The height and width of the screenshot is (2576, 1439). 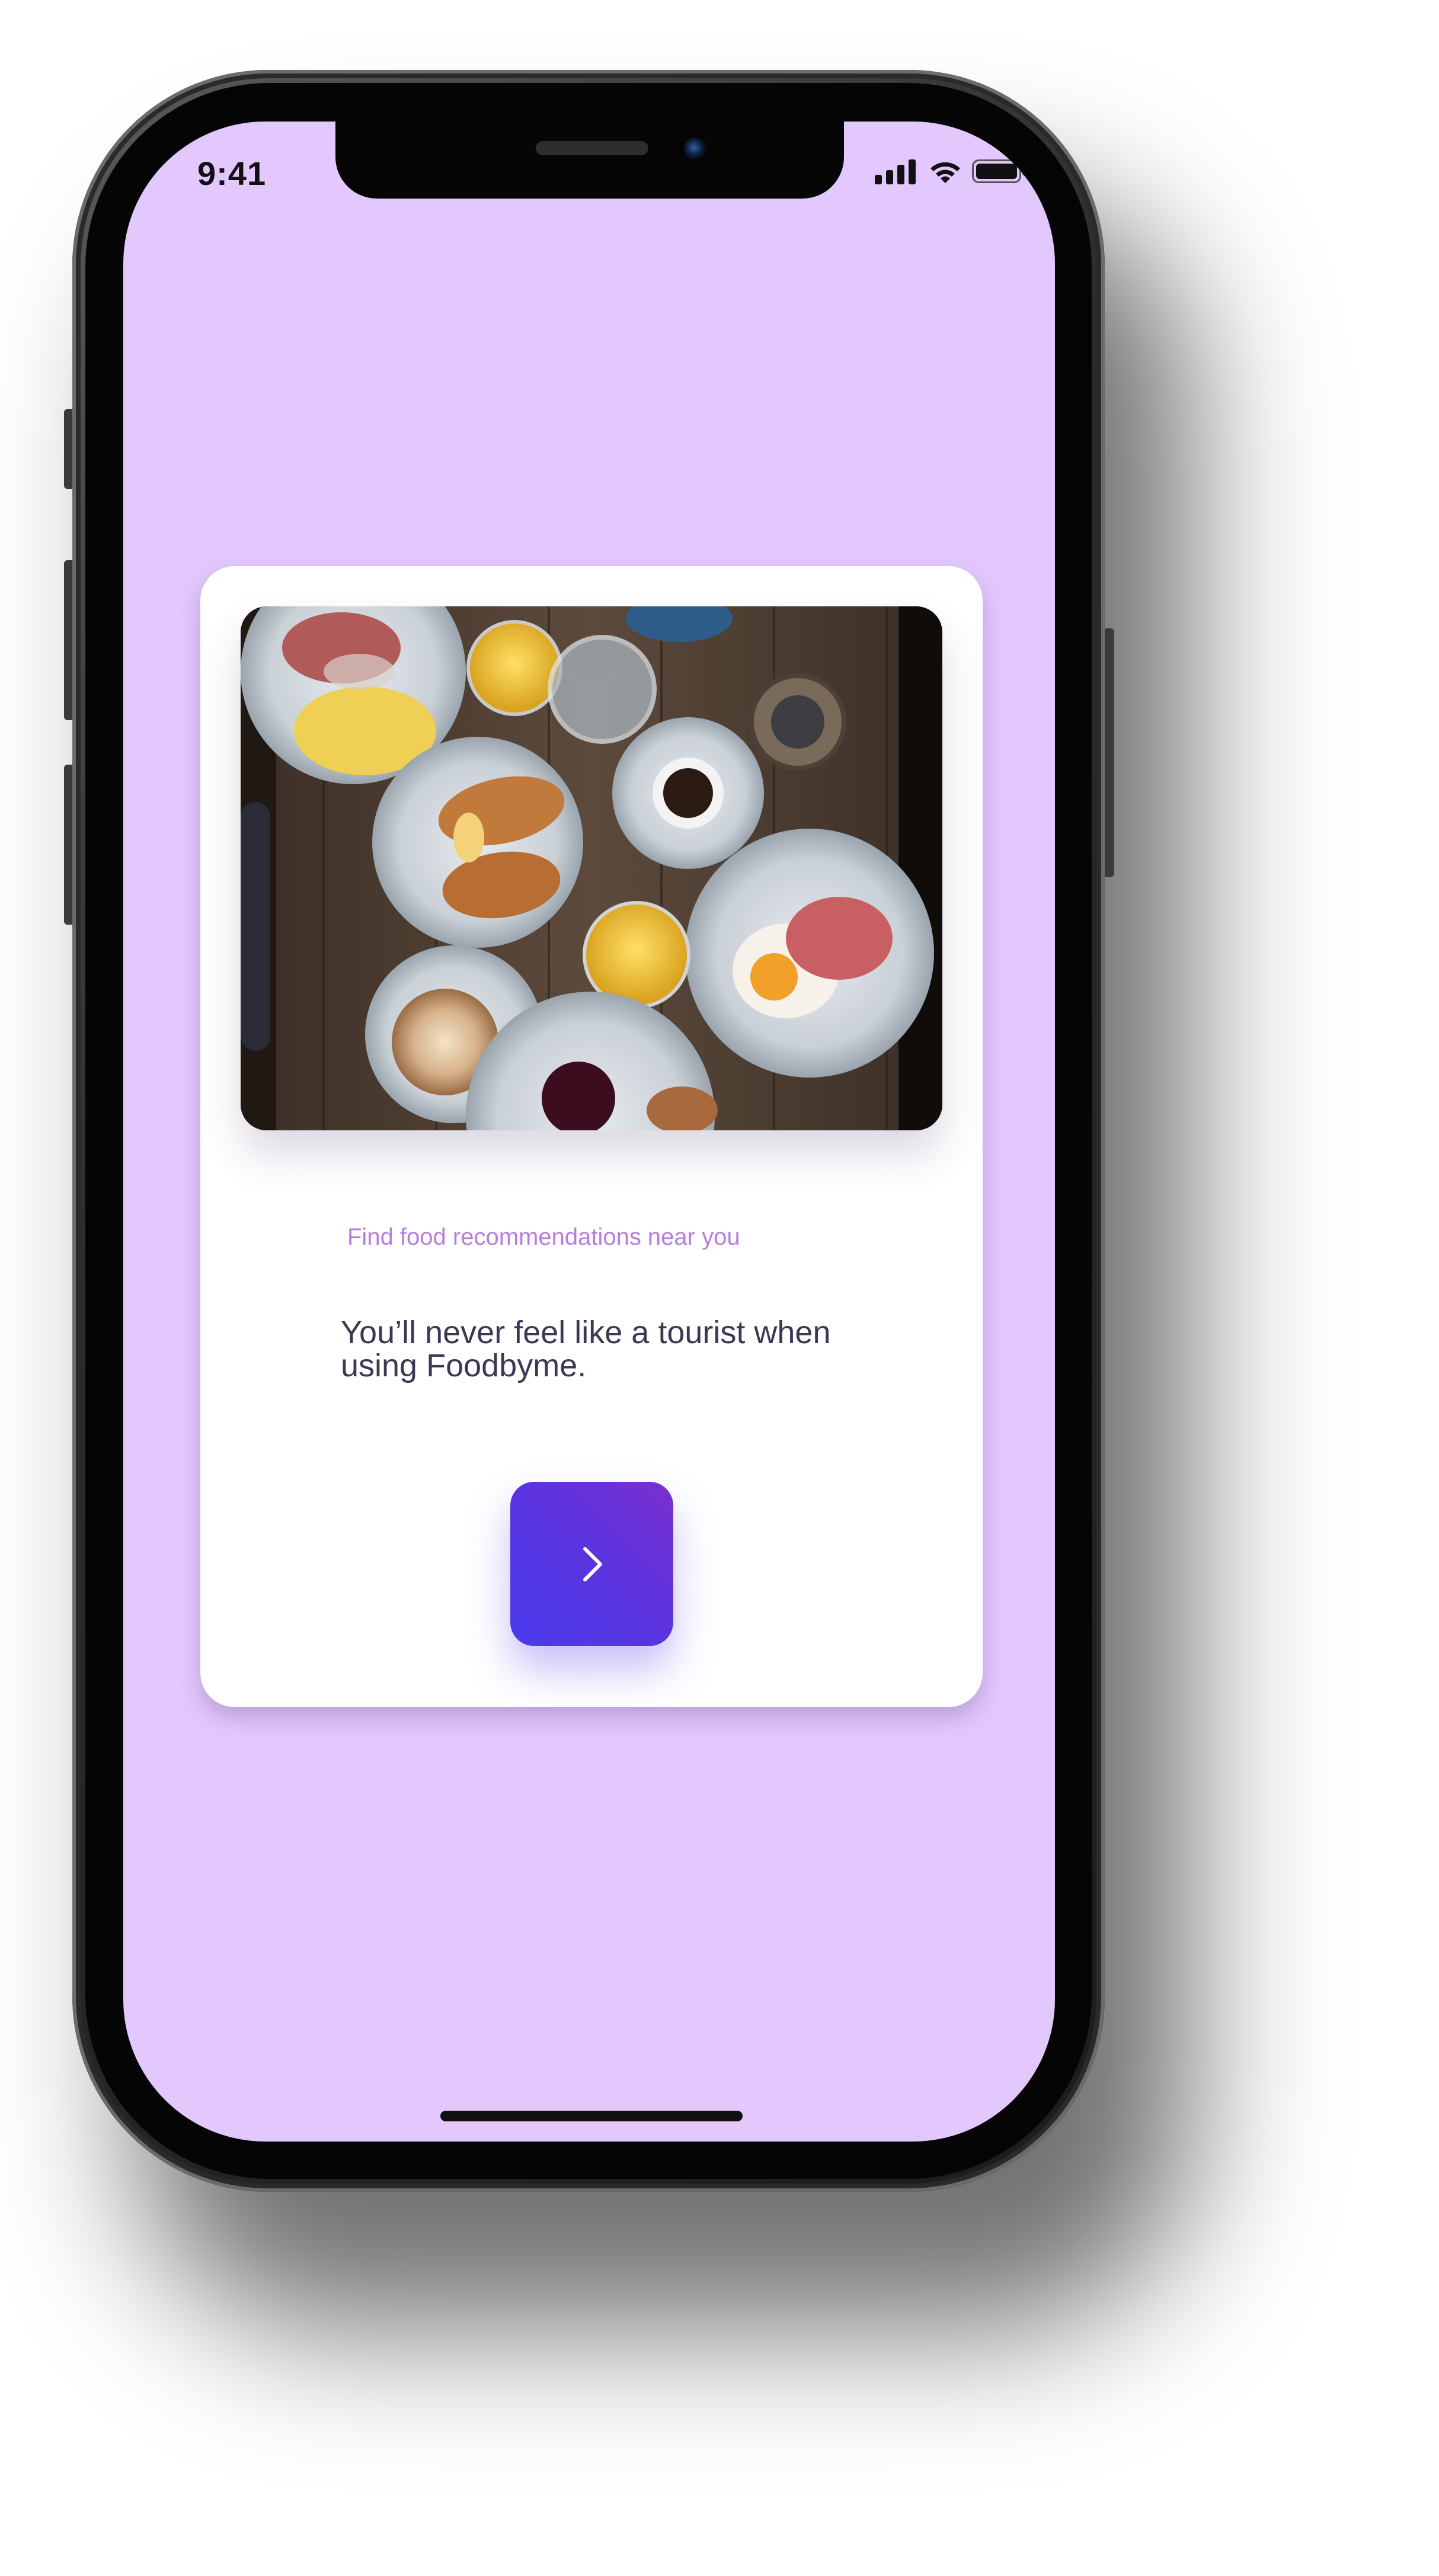 What do you see at coordinates (592, 2116) in the screenshot?
I see `home-indicator` at bounding box center [592, 2116].